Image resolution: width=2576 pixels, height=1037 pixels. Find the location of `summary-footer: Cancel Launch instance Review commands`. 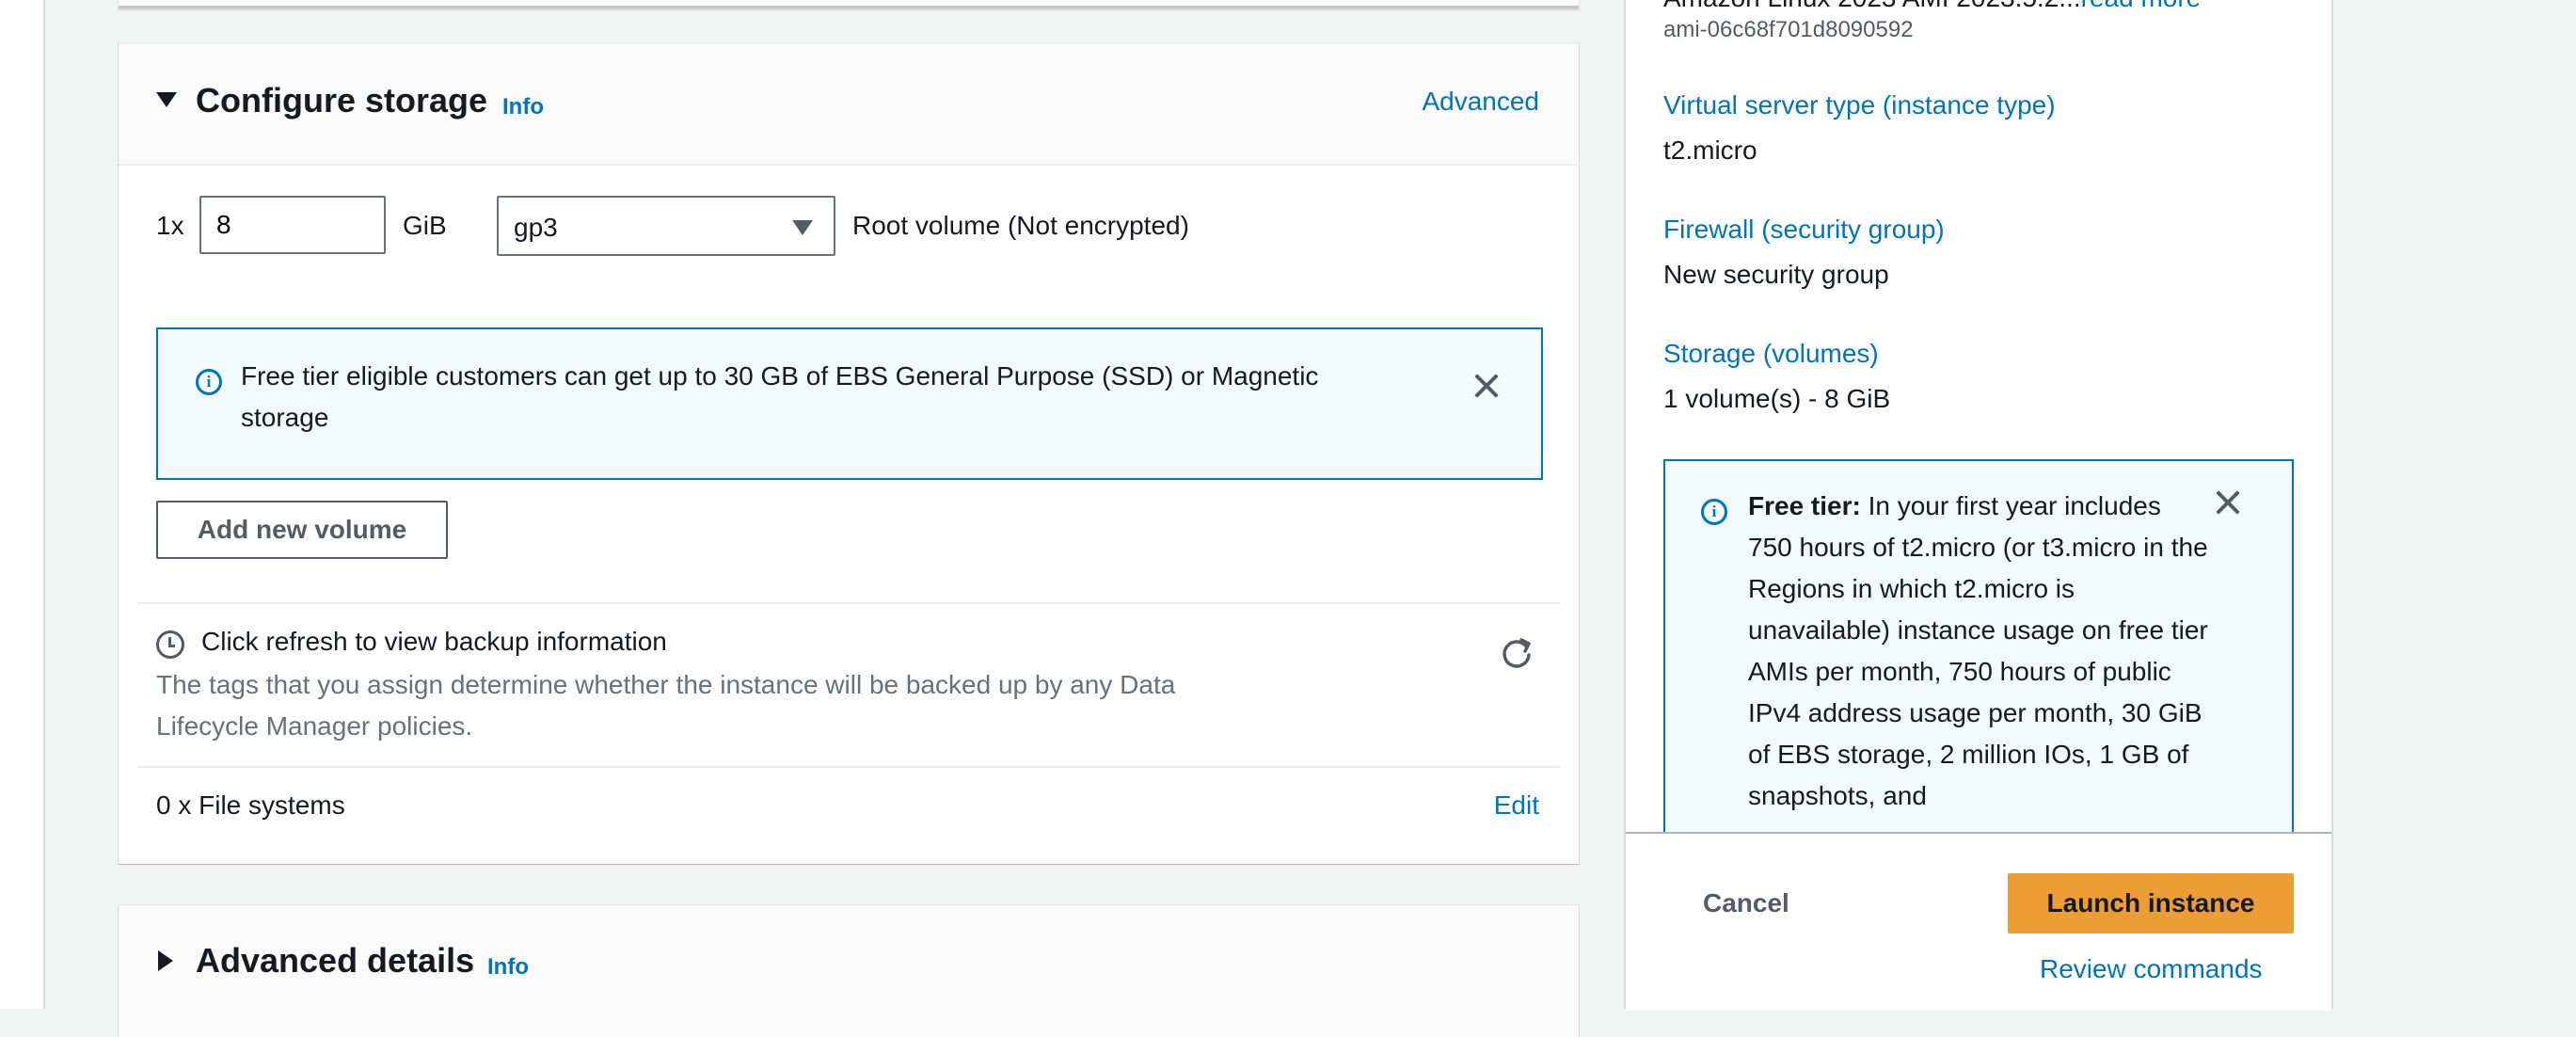

summary-footer: Cancel Launch instance Review commands is located at coordinates (1978, 921).